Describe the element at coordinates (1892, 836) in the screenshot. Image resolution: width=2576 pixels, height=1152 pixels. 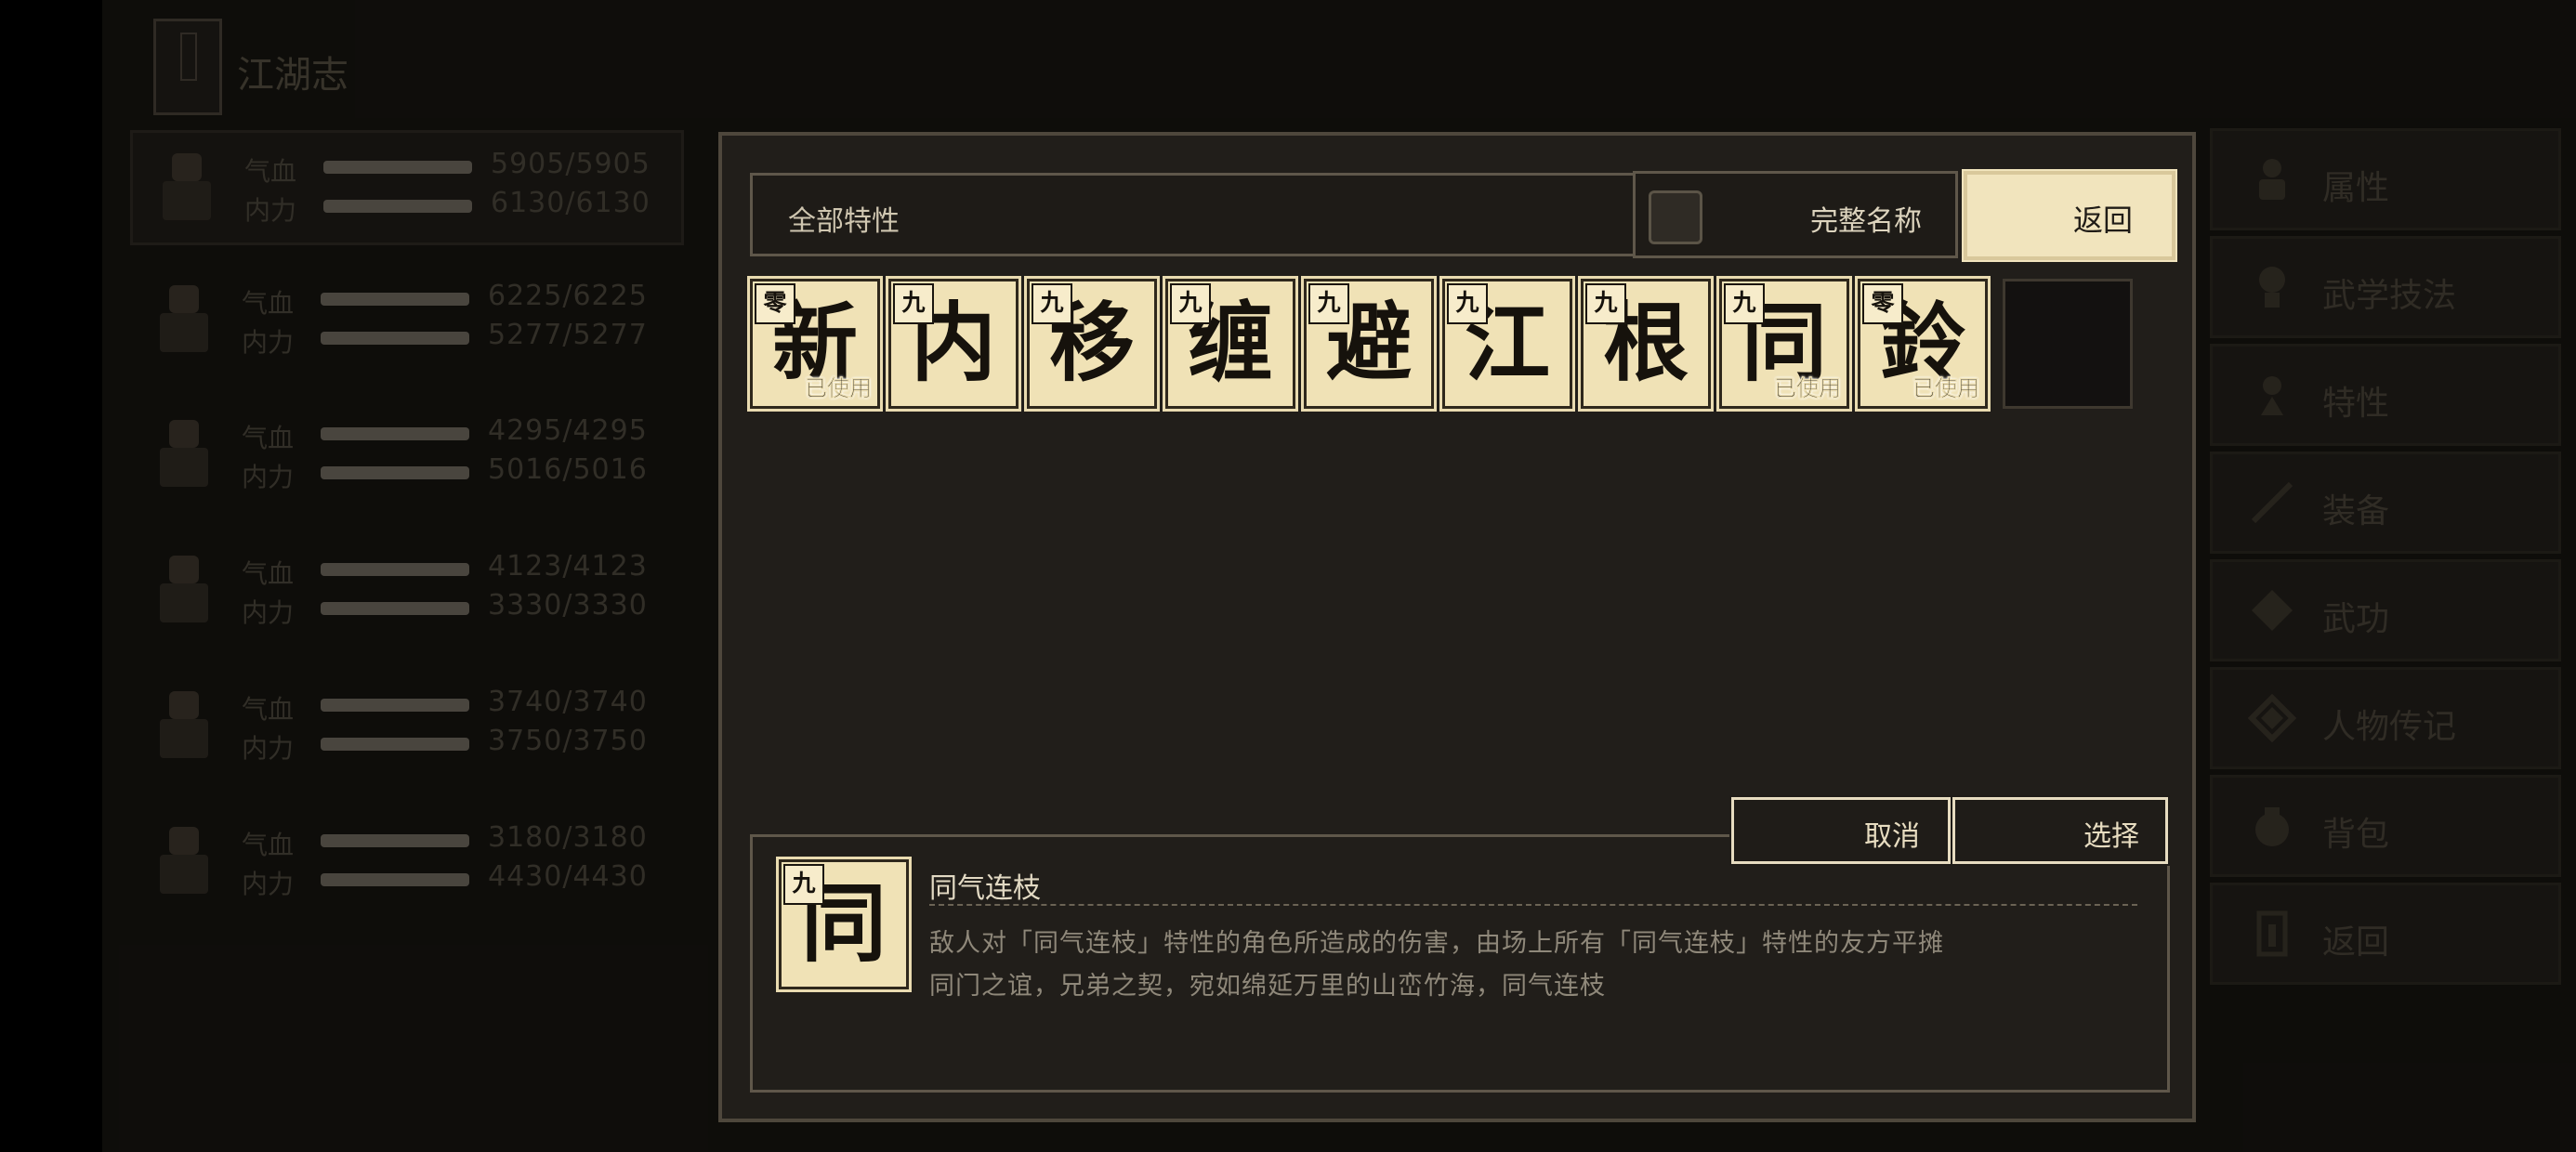
I see `cancel-label: 取消` at that location.